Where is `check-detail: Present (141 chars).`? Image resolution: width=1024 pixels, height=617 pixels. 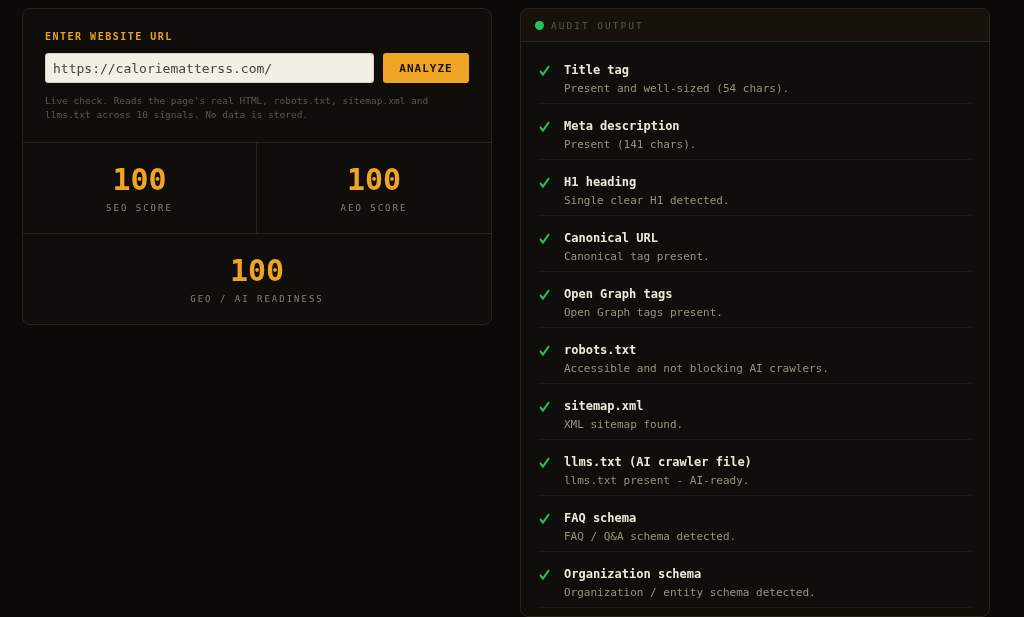 check-detail: Present (141 chars). is located at coordinates (630, 145).